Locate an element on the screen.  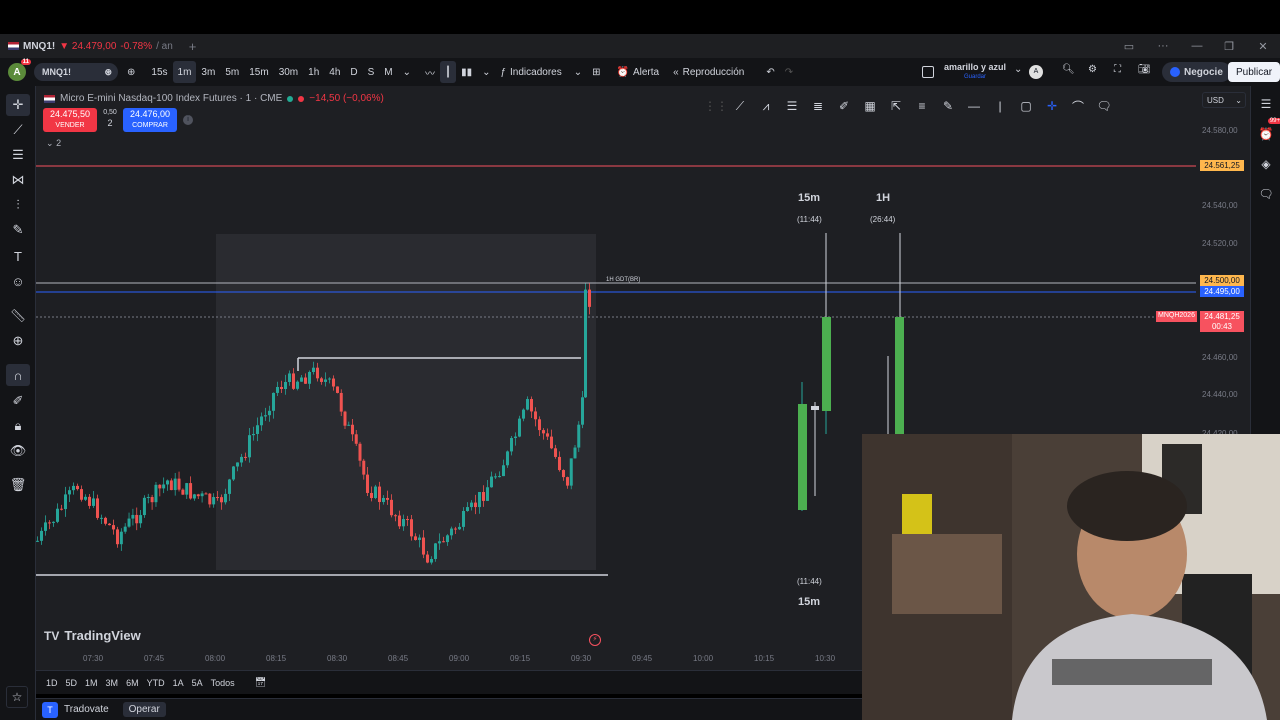
fullscreen-icon: ⛶ is located at coordinates (1117, 69).